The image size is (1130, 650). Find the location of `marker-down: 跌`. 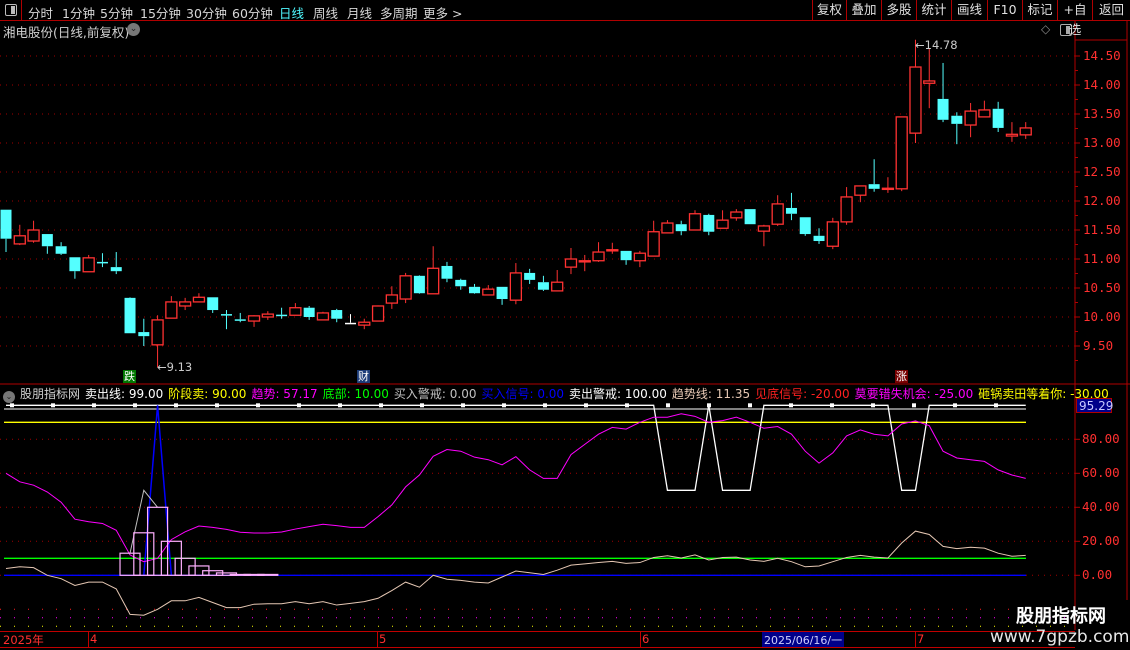

marker-down: 跌 is located at coordinates (129, 376).